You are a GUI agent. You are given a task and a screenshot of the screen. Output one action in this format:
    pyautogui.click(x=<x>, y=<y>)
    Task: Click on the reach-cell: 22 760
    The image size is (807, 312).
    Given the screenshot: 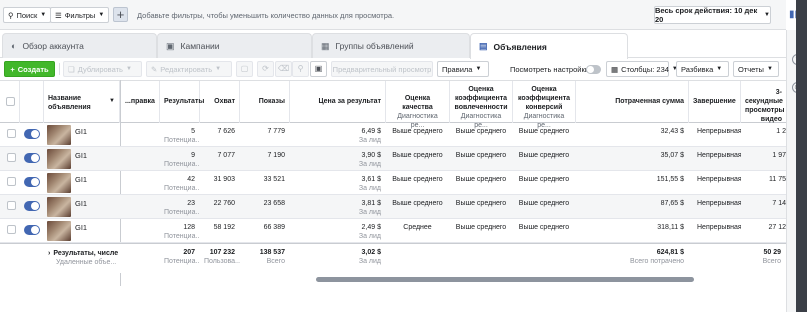 What is the action you would take?
    pyautogui.click(x=224, y=203)
    